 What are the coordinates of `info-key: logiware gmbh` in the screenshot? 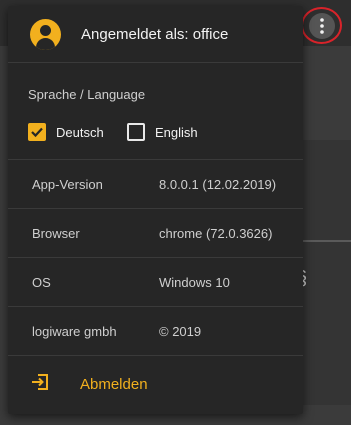 It's located at (74, 331).